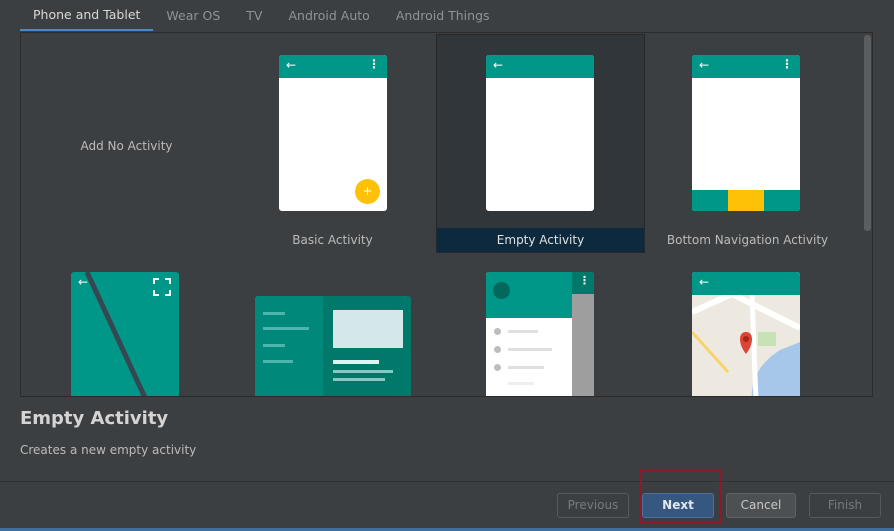 This screenshot has height=531, width=894. Describe the element at coordinates (193, 15) in the screenshot. I see `tab-wear-os: Wear OS` at that location.